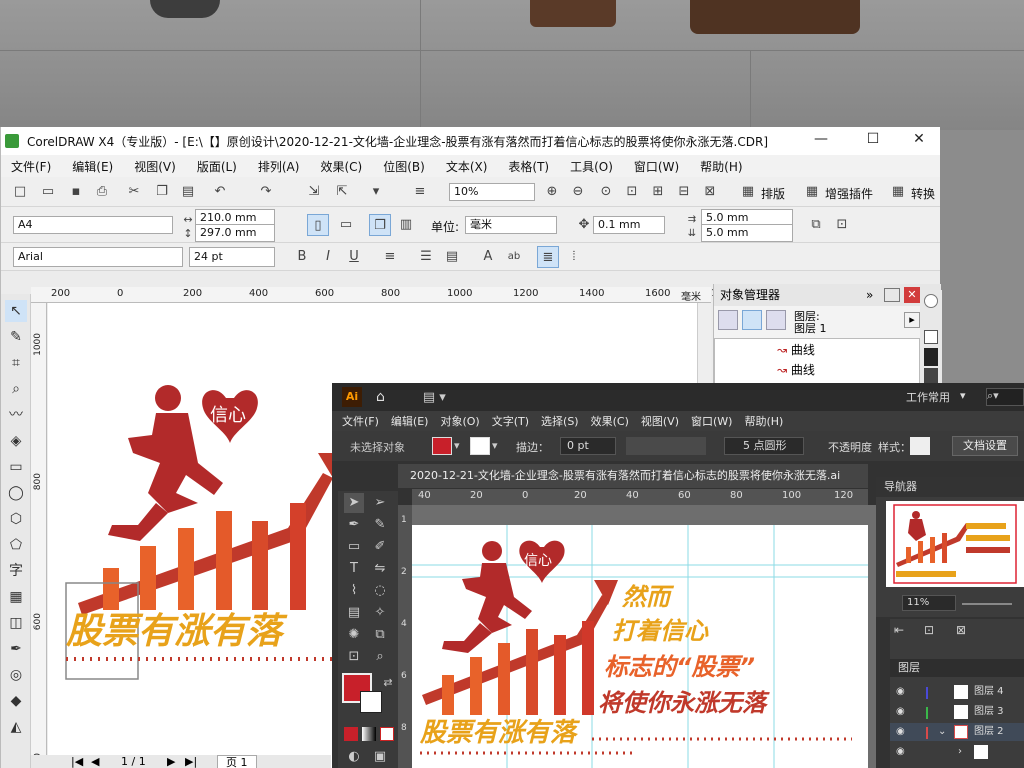  I want to click on publish-icon: ▾, so click(376, 192).